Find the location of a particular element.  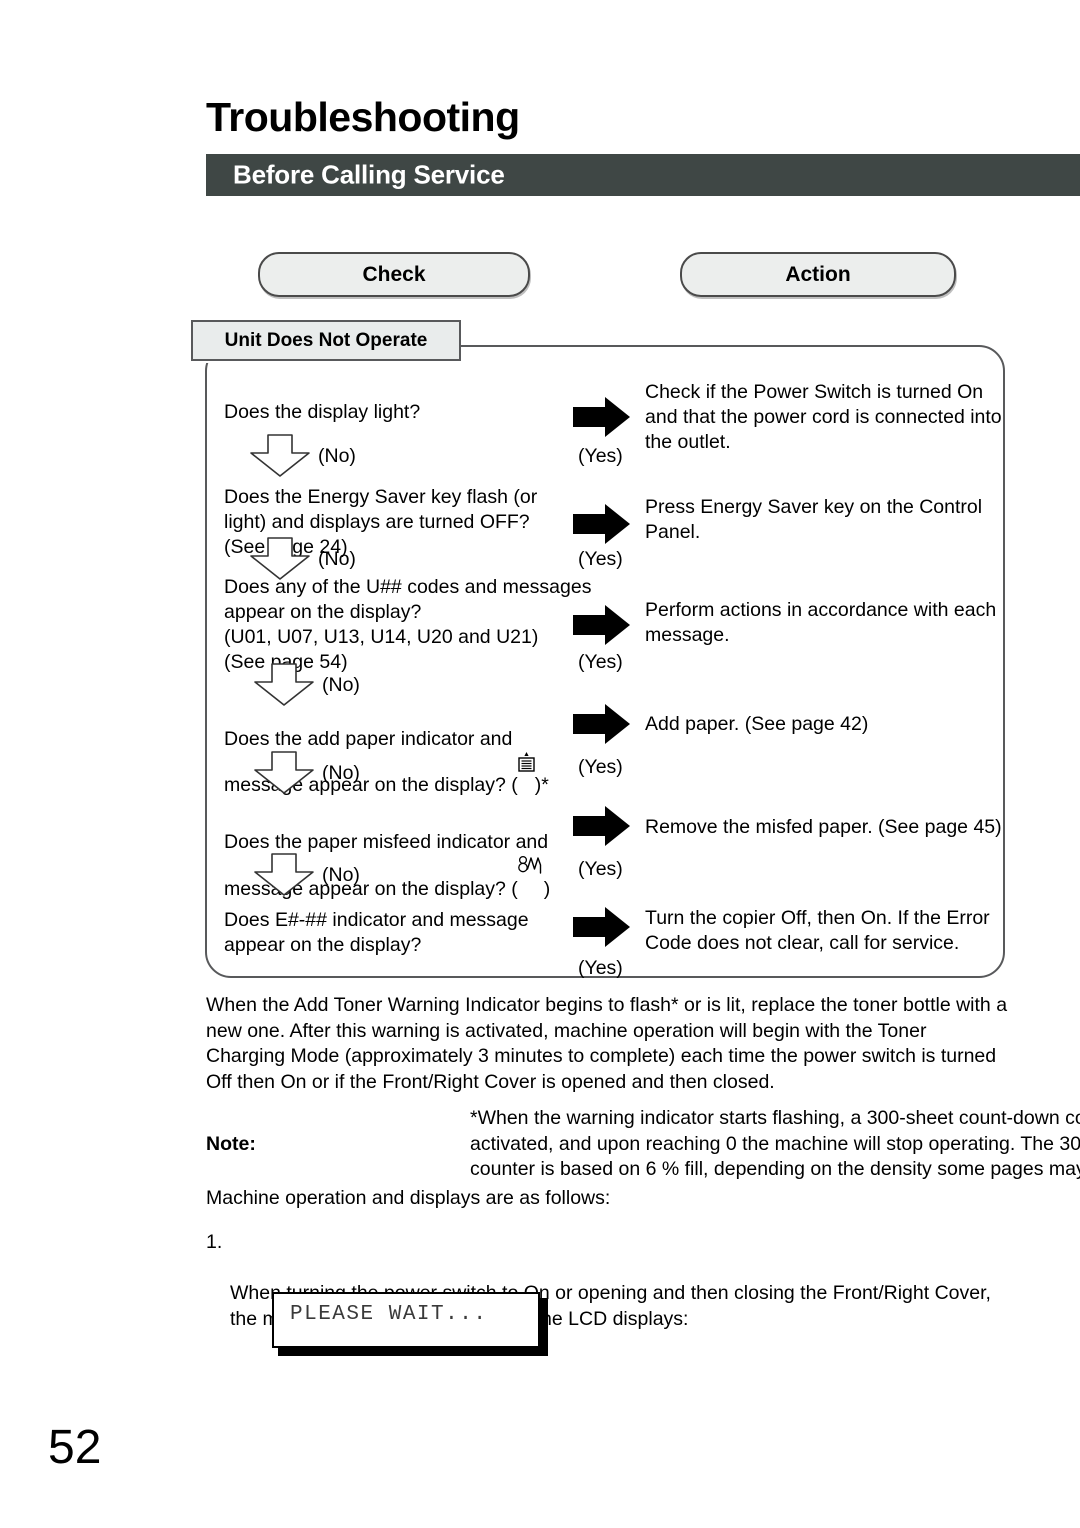

check-column-label: Check is located at coordinates (394, 274).